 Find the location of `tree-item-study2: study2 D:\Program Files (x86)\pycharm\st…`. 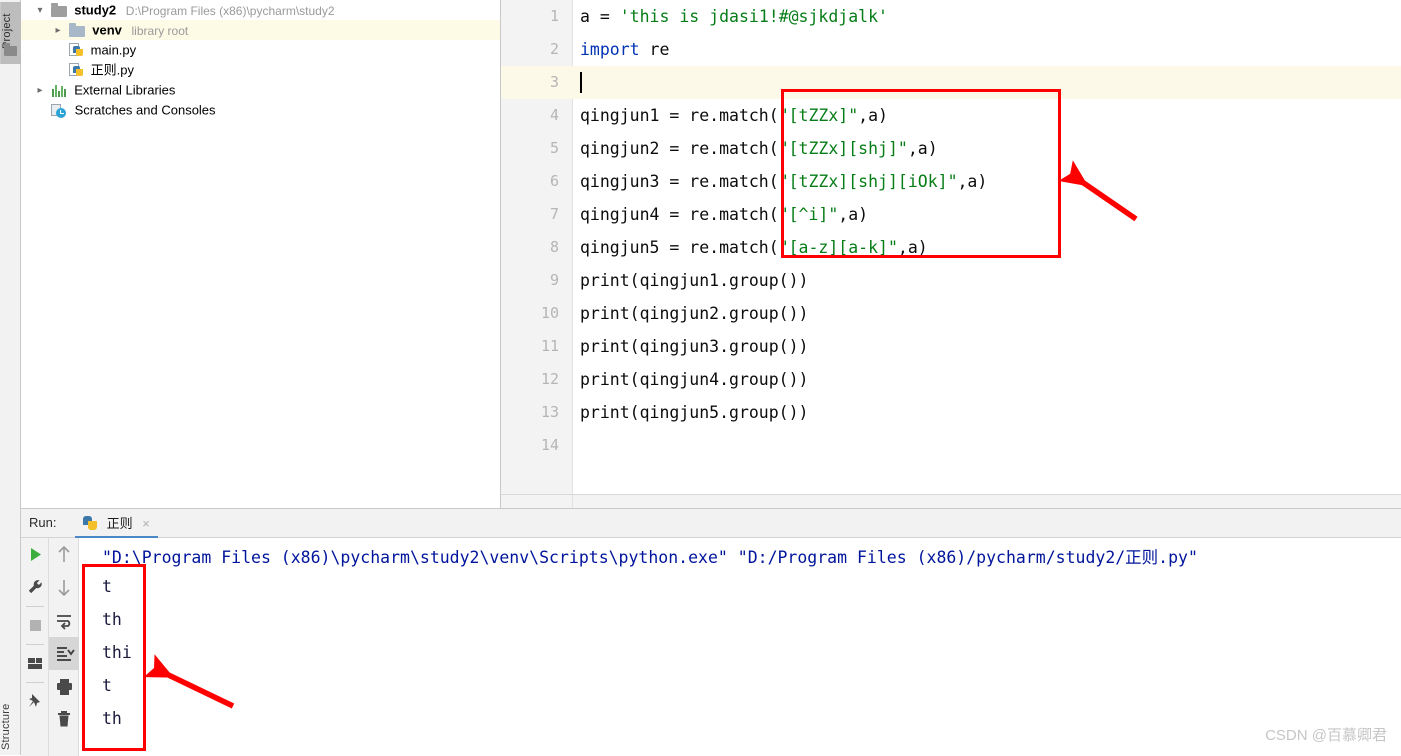

tree-item-study2: study2 D:\Program Files (x86)\pycharm\st… is located at coordinates (260, 10).